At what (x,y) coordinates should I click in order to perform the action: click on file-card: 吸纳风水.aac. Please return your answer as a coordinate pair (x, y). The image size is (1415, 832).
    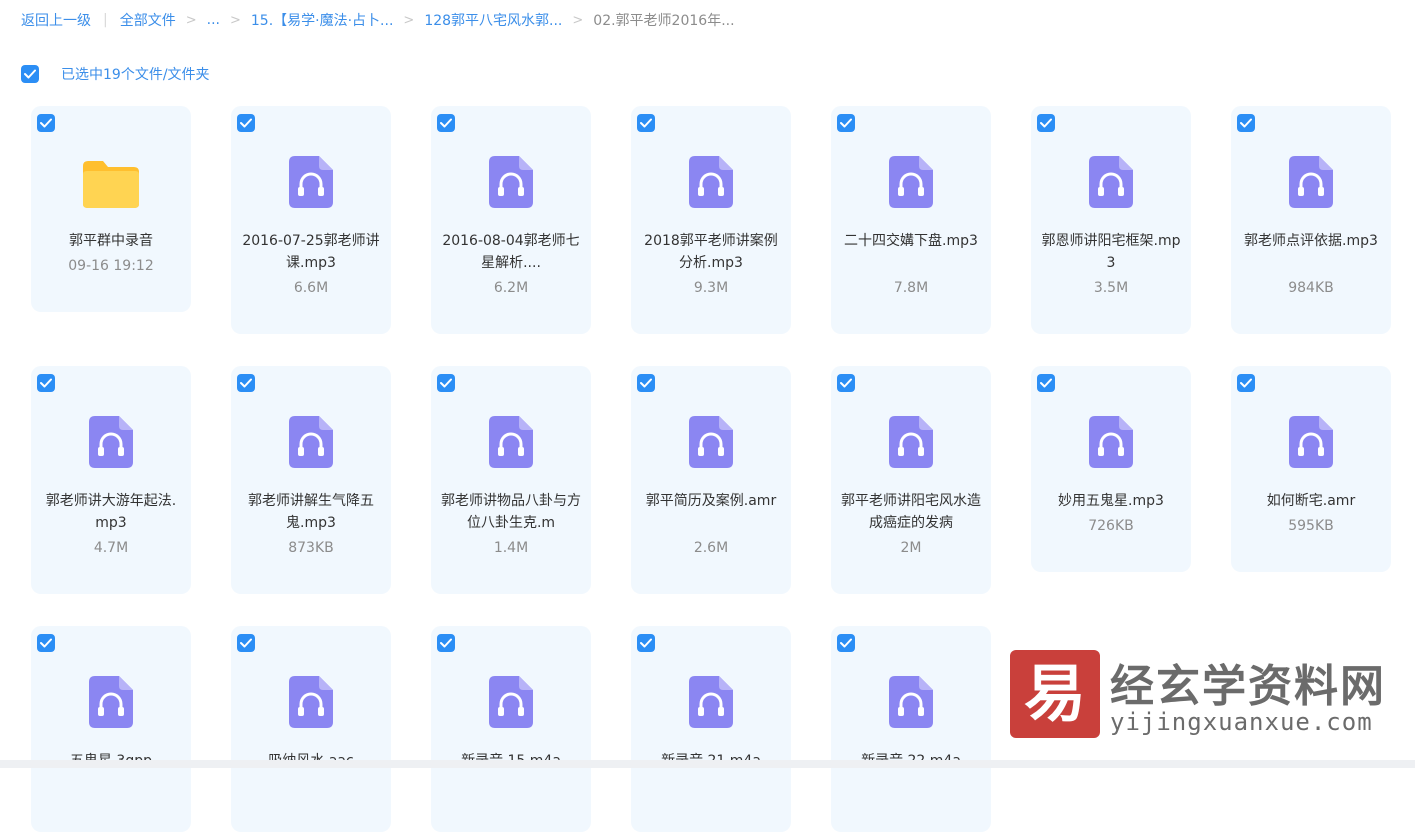
    Looking at the image, I should click on (311, 729).